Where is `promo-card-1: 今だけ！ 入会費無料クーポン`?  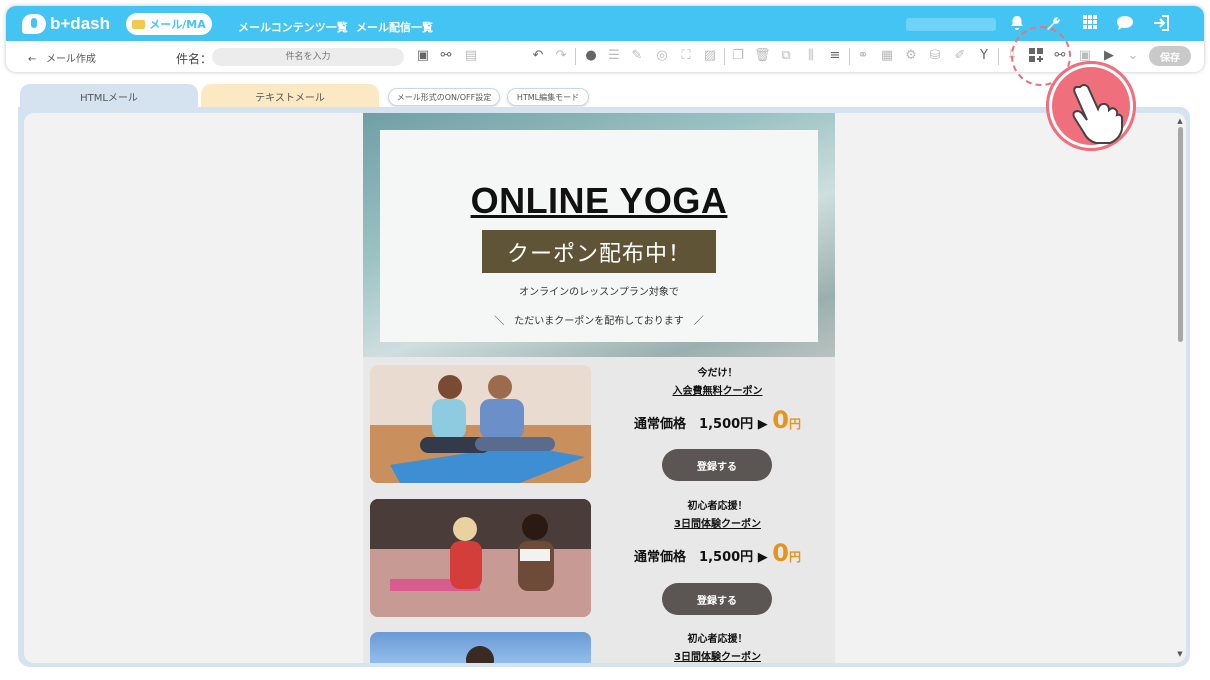 promo-card-1: 今だけ！ 入会費無料クーポン is located at coordinates (717, 380).